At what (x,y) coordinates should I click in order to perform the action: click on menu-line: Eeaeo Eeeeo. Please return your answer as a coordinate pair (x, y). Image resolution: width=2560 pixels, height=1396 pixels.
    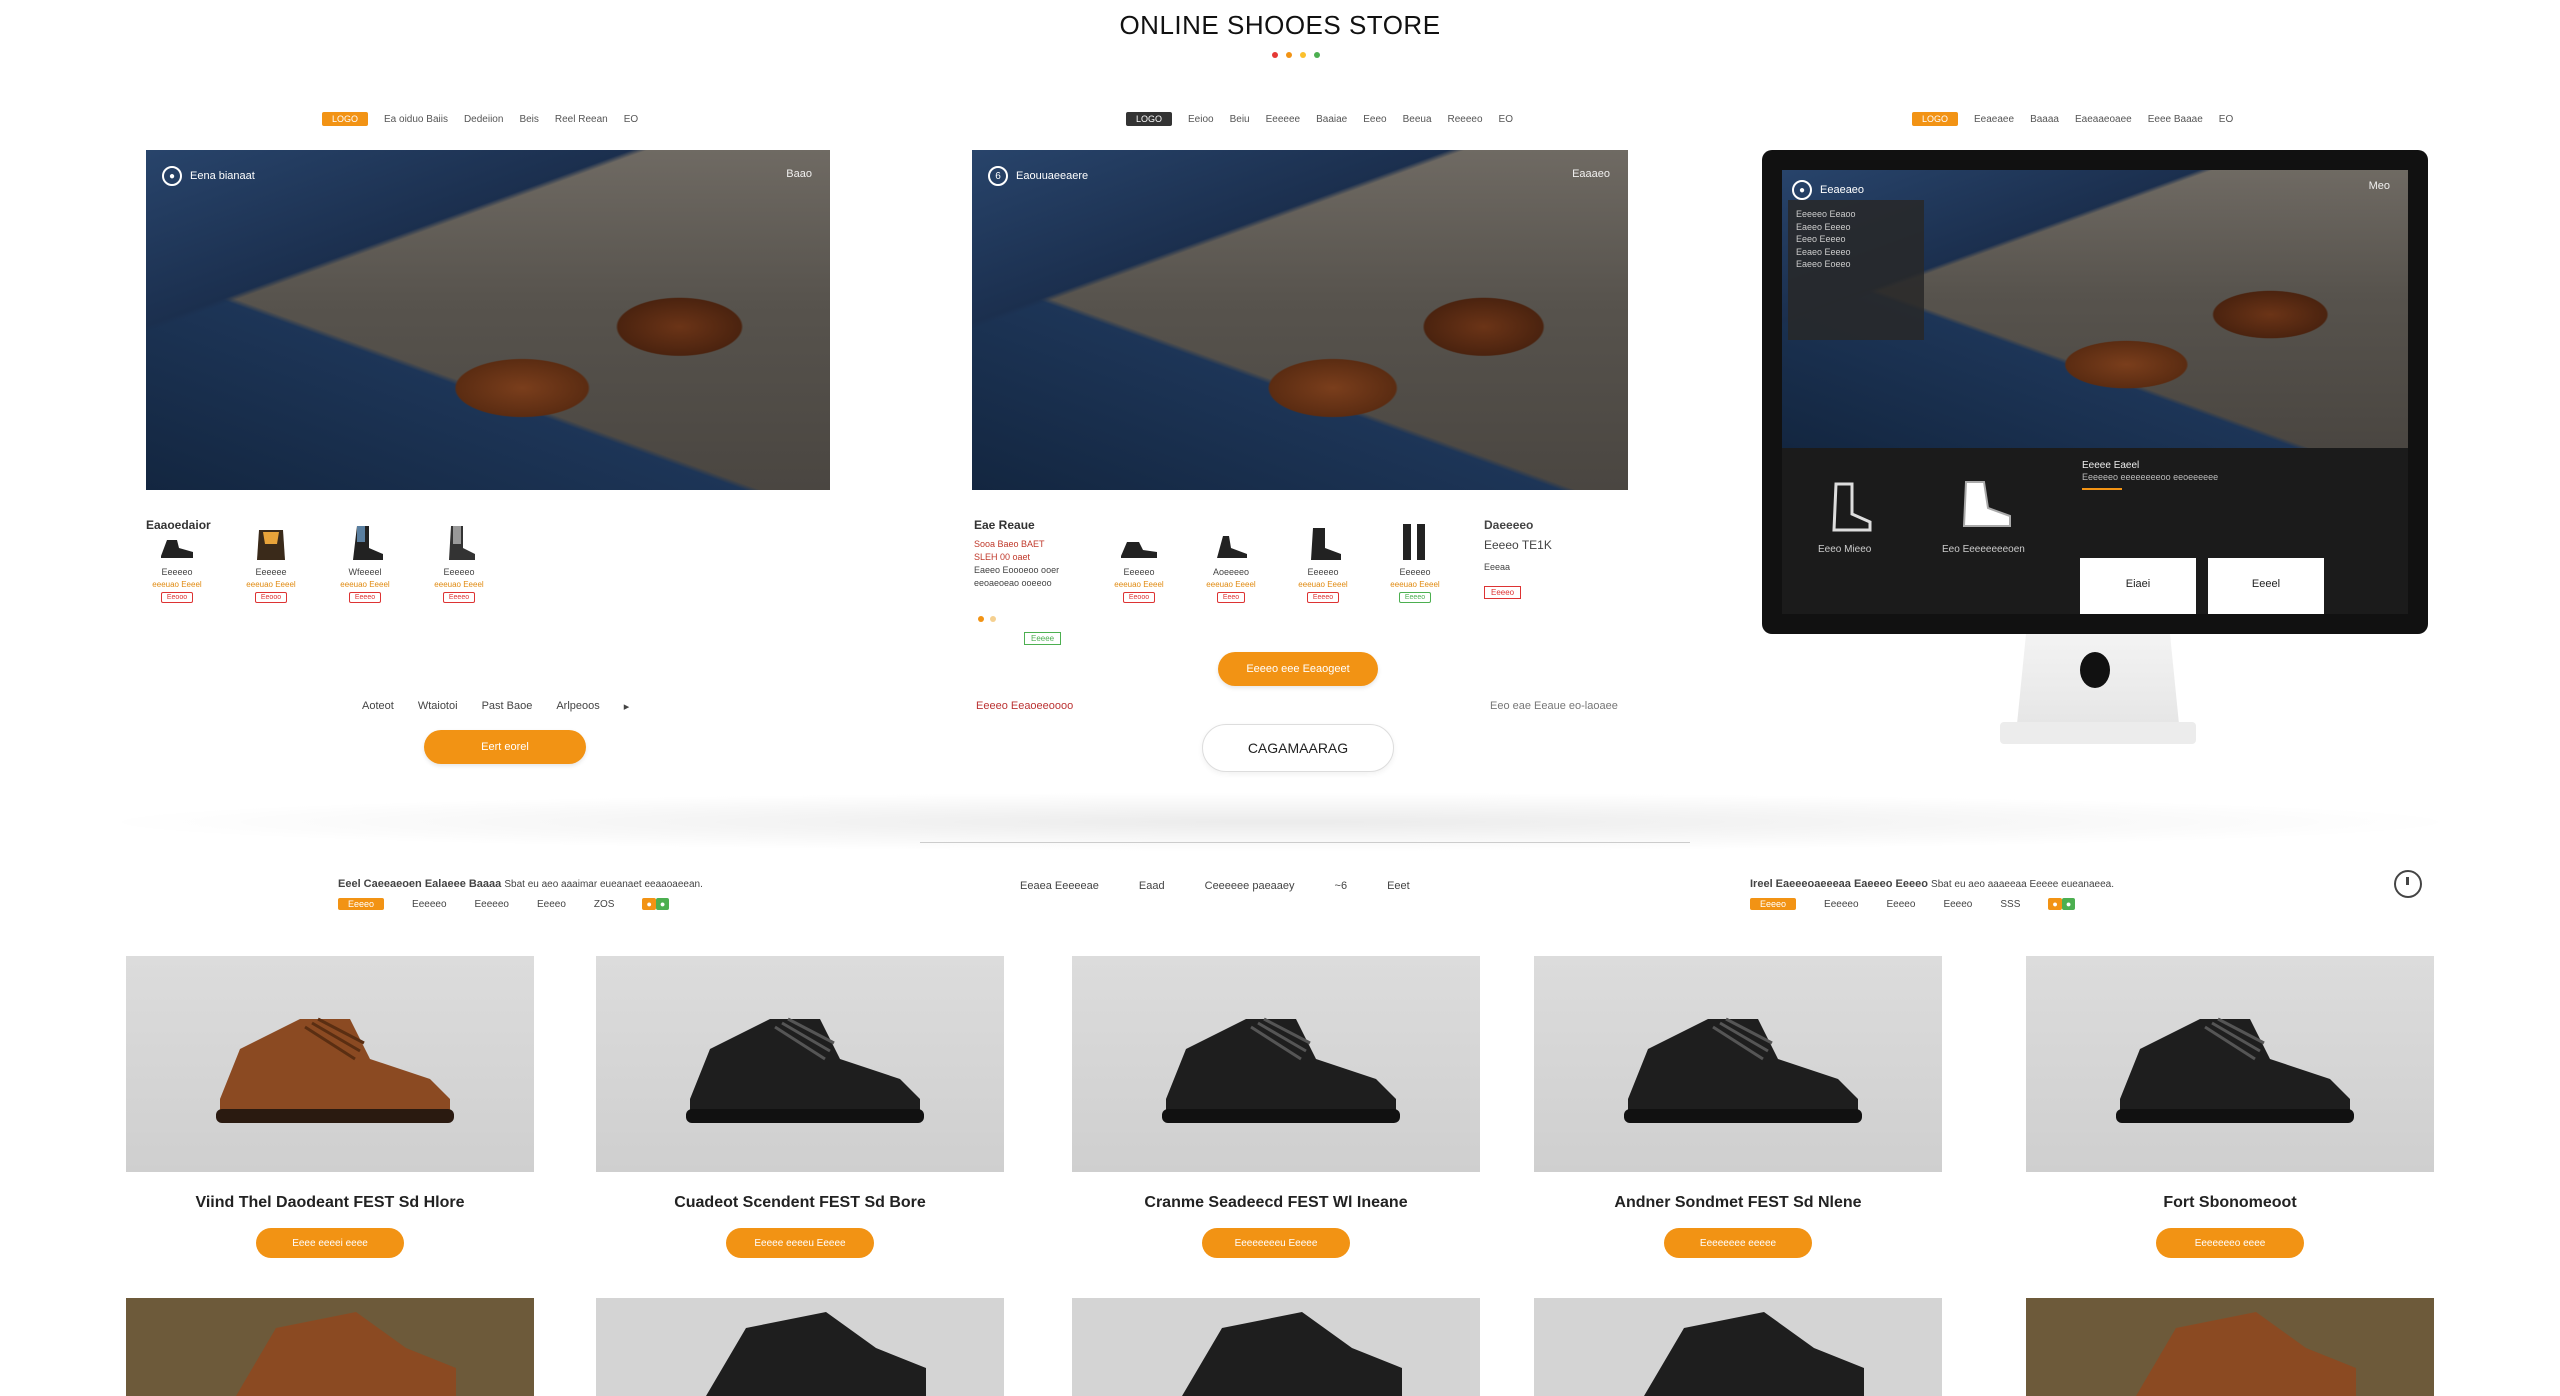
    Looking at the image, I should click on (1856, 252).